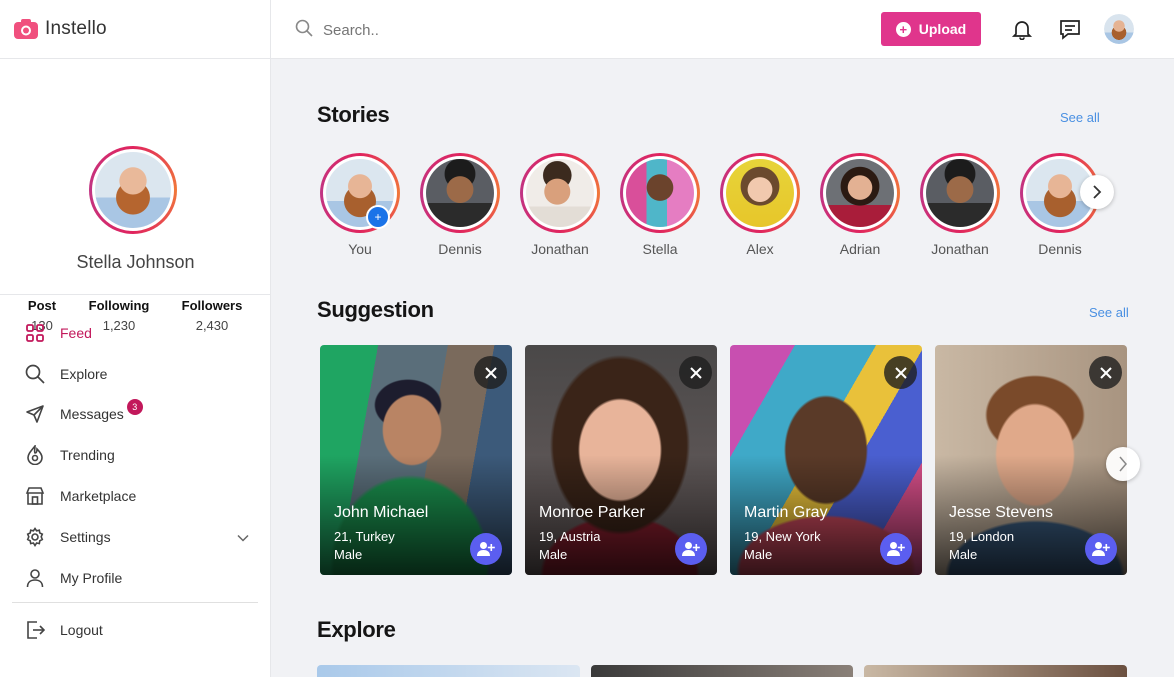  I want to click on suggestion-name: Monroe Parker, so click(592, 512).